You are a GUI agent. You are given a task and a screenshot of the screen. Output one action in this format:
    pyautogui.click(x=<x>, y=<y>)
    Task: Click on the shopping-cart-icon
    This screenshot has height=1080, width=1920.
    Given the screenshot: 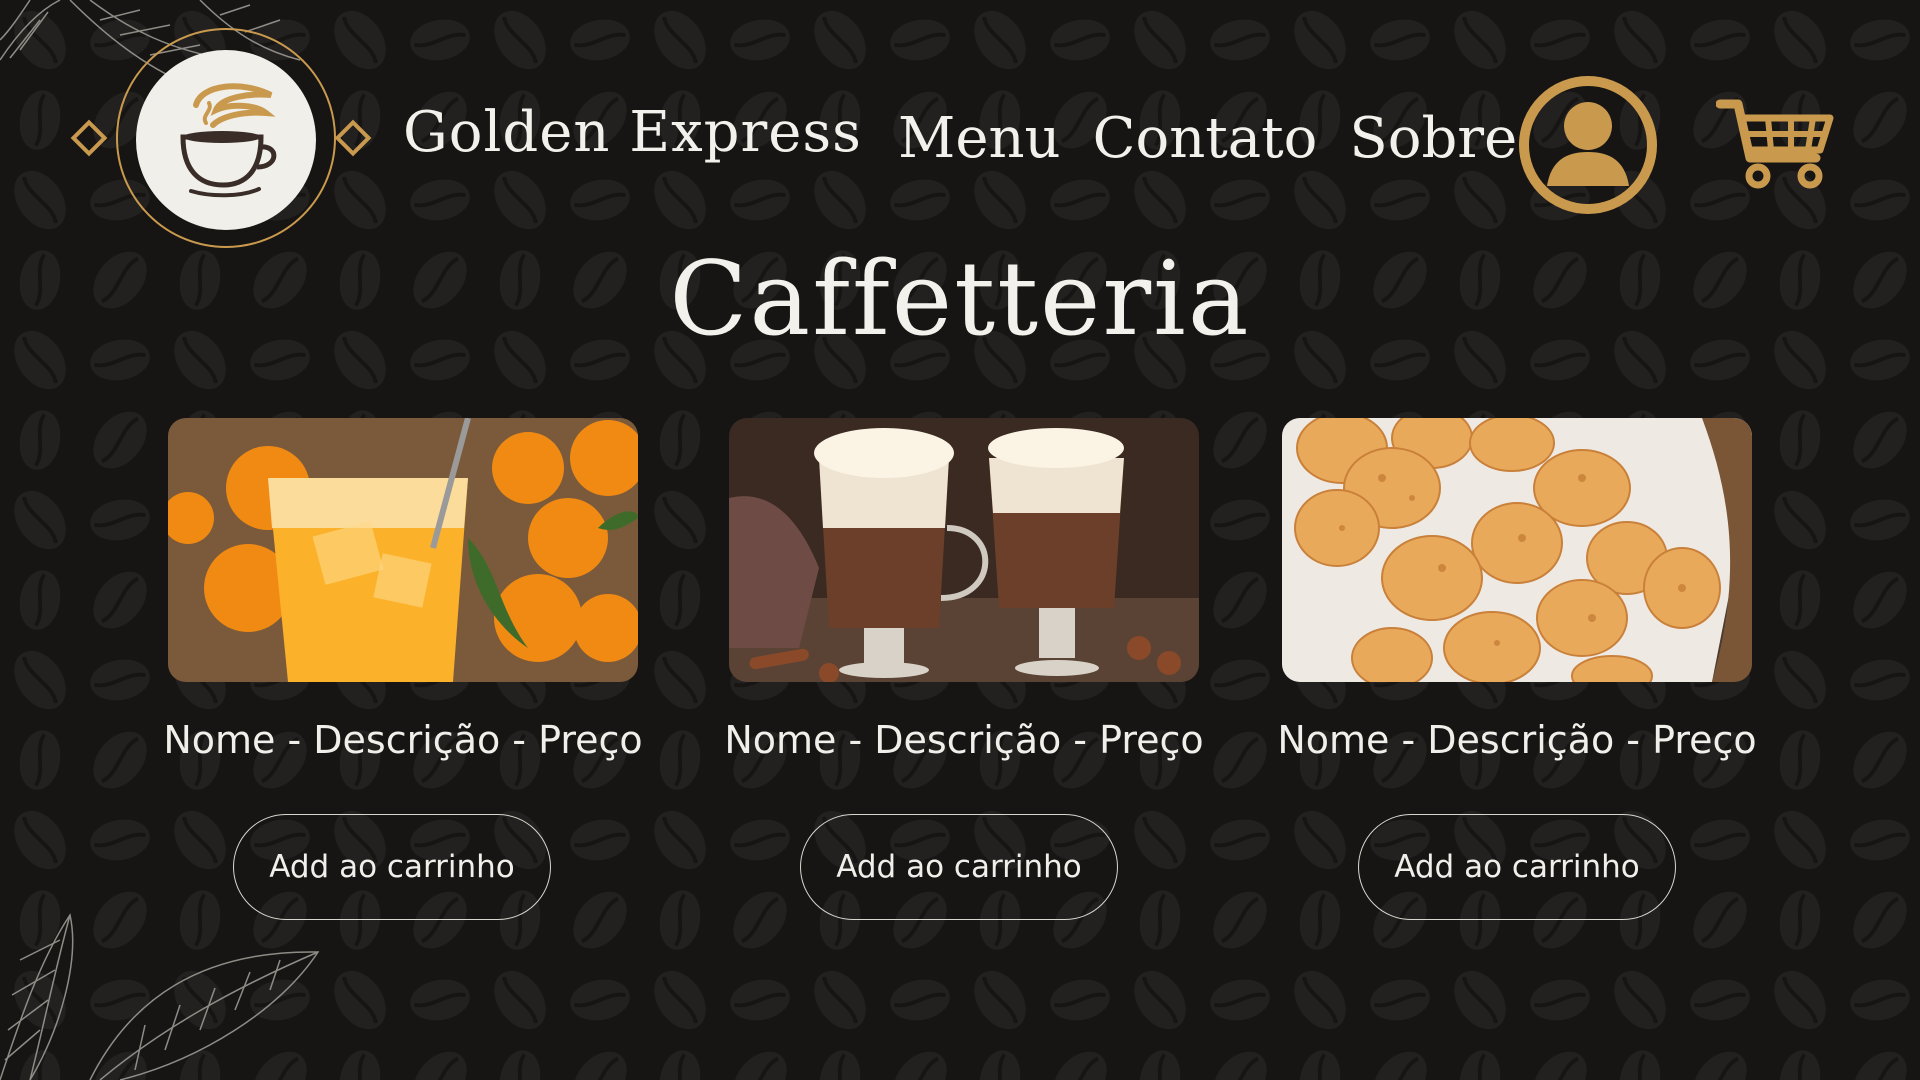 What is the action you would take?
    pyautogui.click(x=1774, y=144)
    